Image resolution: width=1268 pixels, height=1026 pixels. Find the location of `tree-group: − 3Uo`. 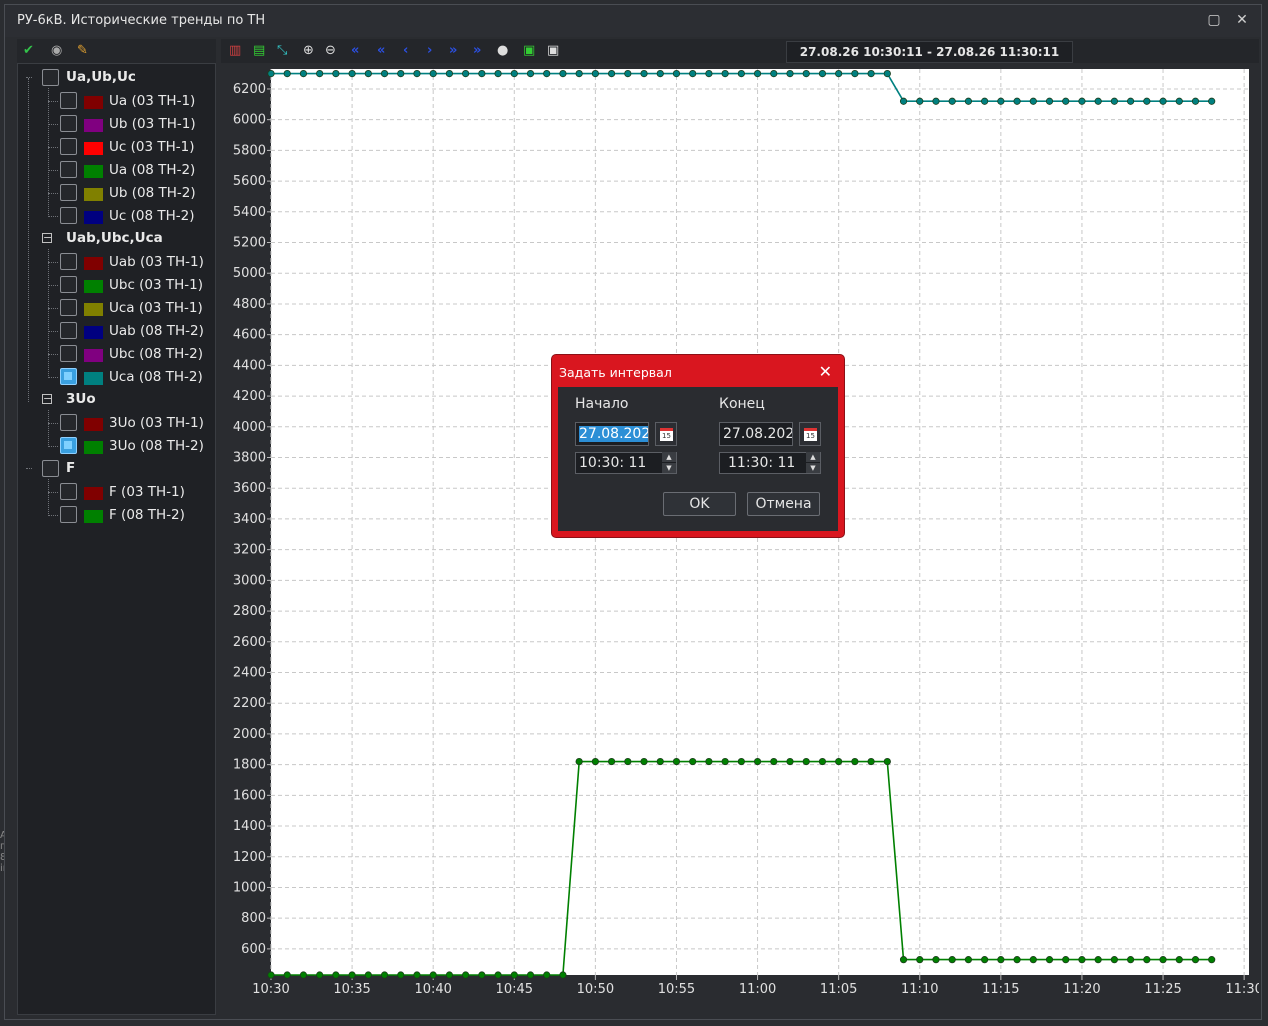

tree-group: − 3Uo is located at coordinates (116, 400).